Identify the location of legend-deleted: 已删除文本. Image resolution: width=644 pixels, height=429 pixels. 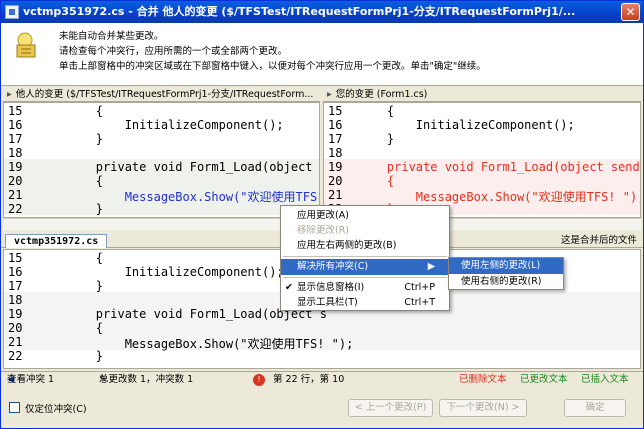
(483, 379).